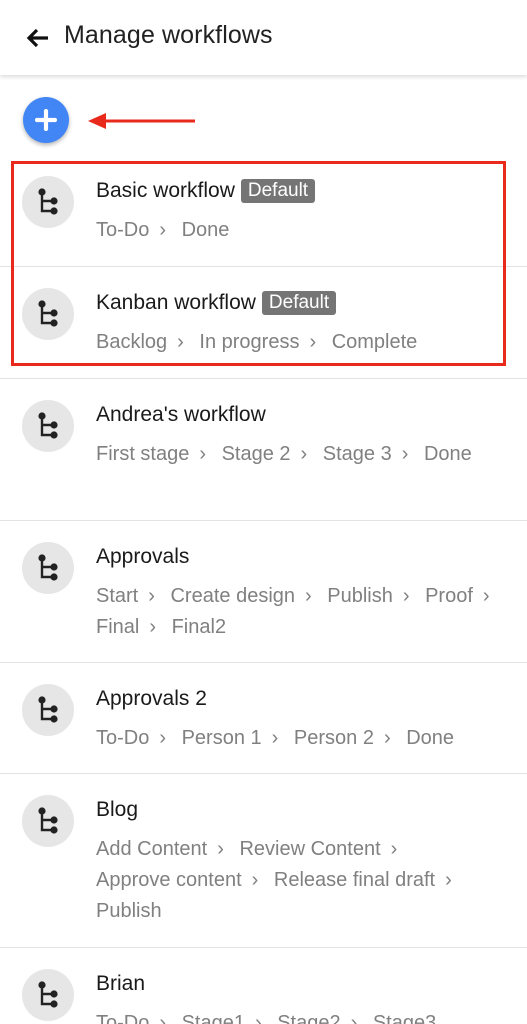 The image size is (527, 1024). I want to click on workflow-stage: Person 2 ›, so click(347, 738).